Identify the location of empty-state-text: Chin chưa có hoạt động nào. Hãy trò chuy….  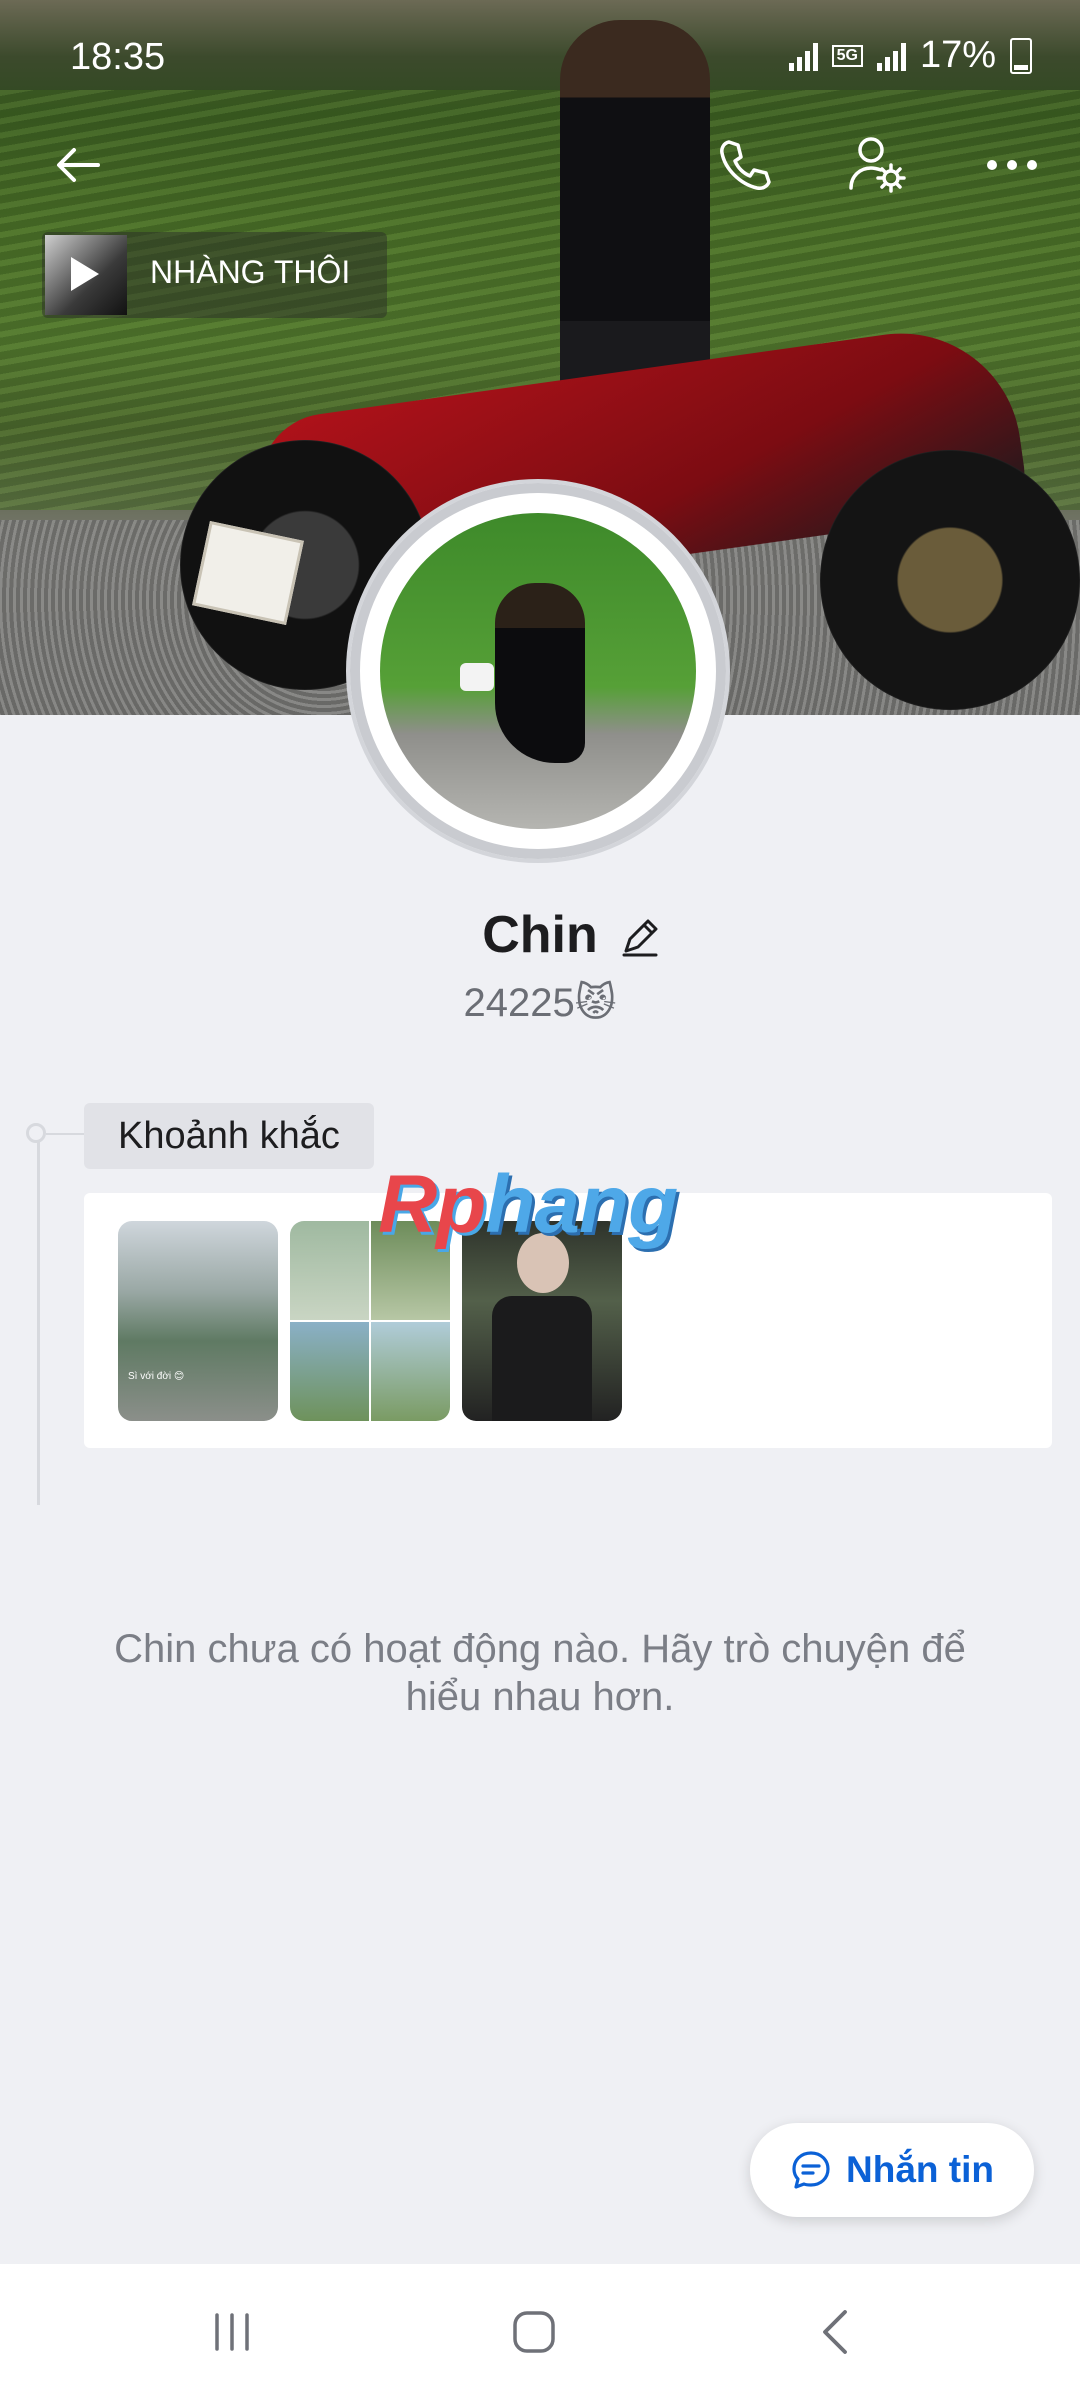
(540, 1673).